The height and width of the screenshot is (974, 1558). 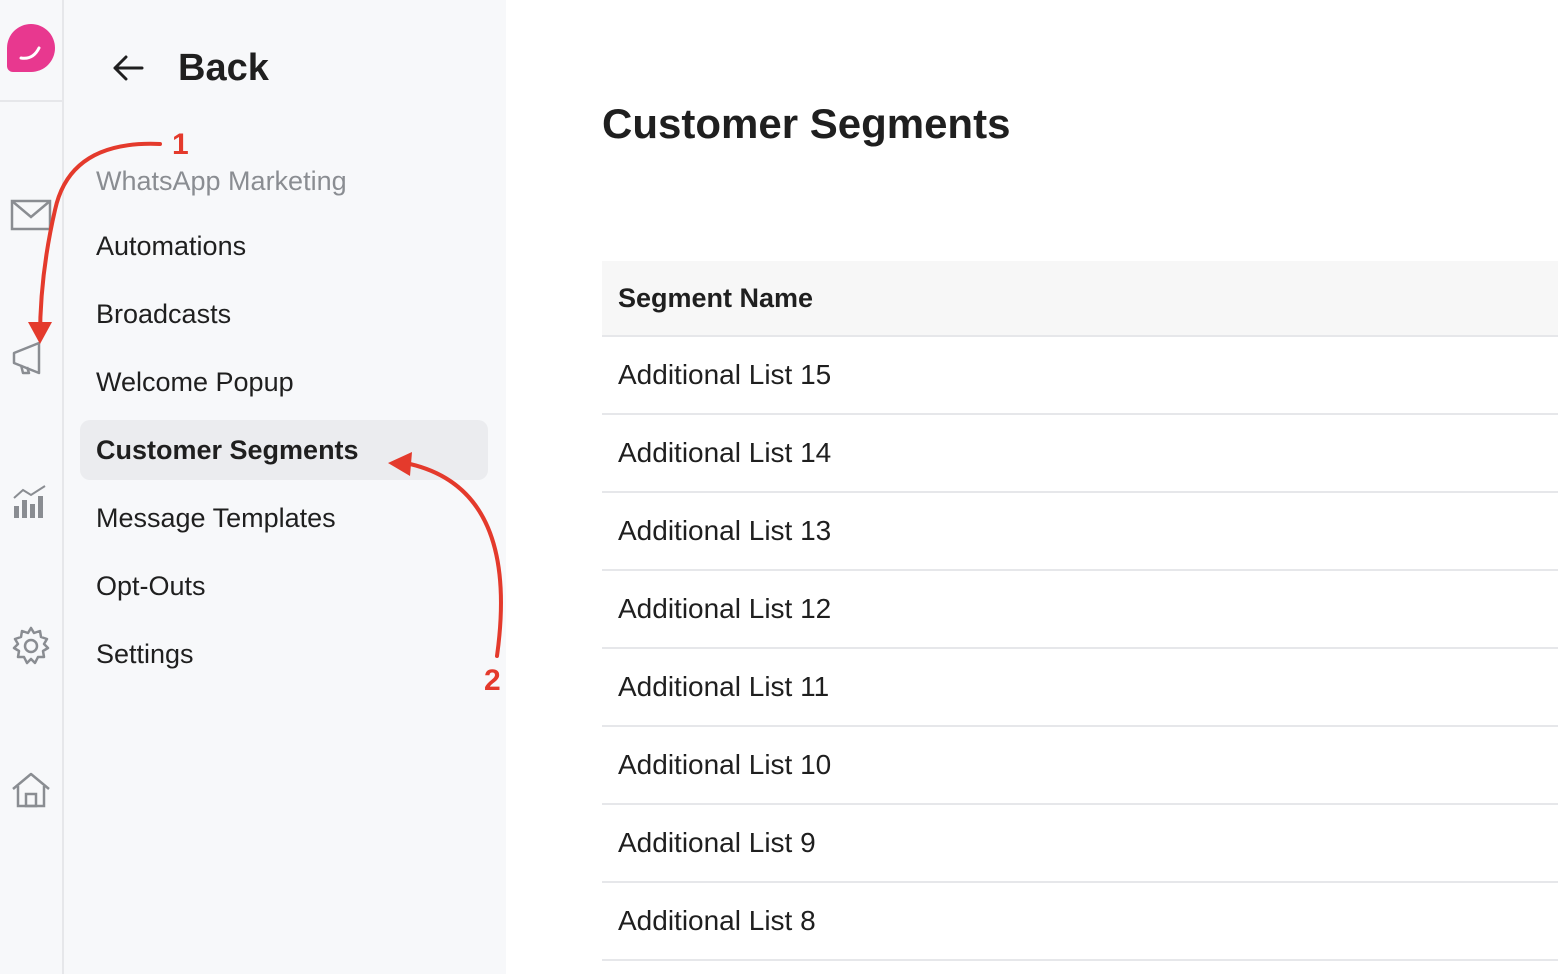 What do you see at coordinates (31, 646) in the screenshot?
I see `gear-icon` at bounding box center [31, 646].